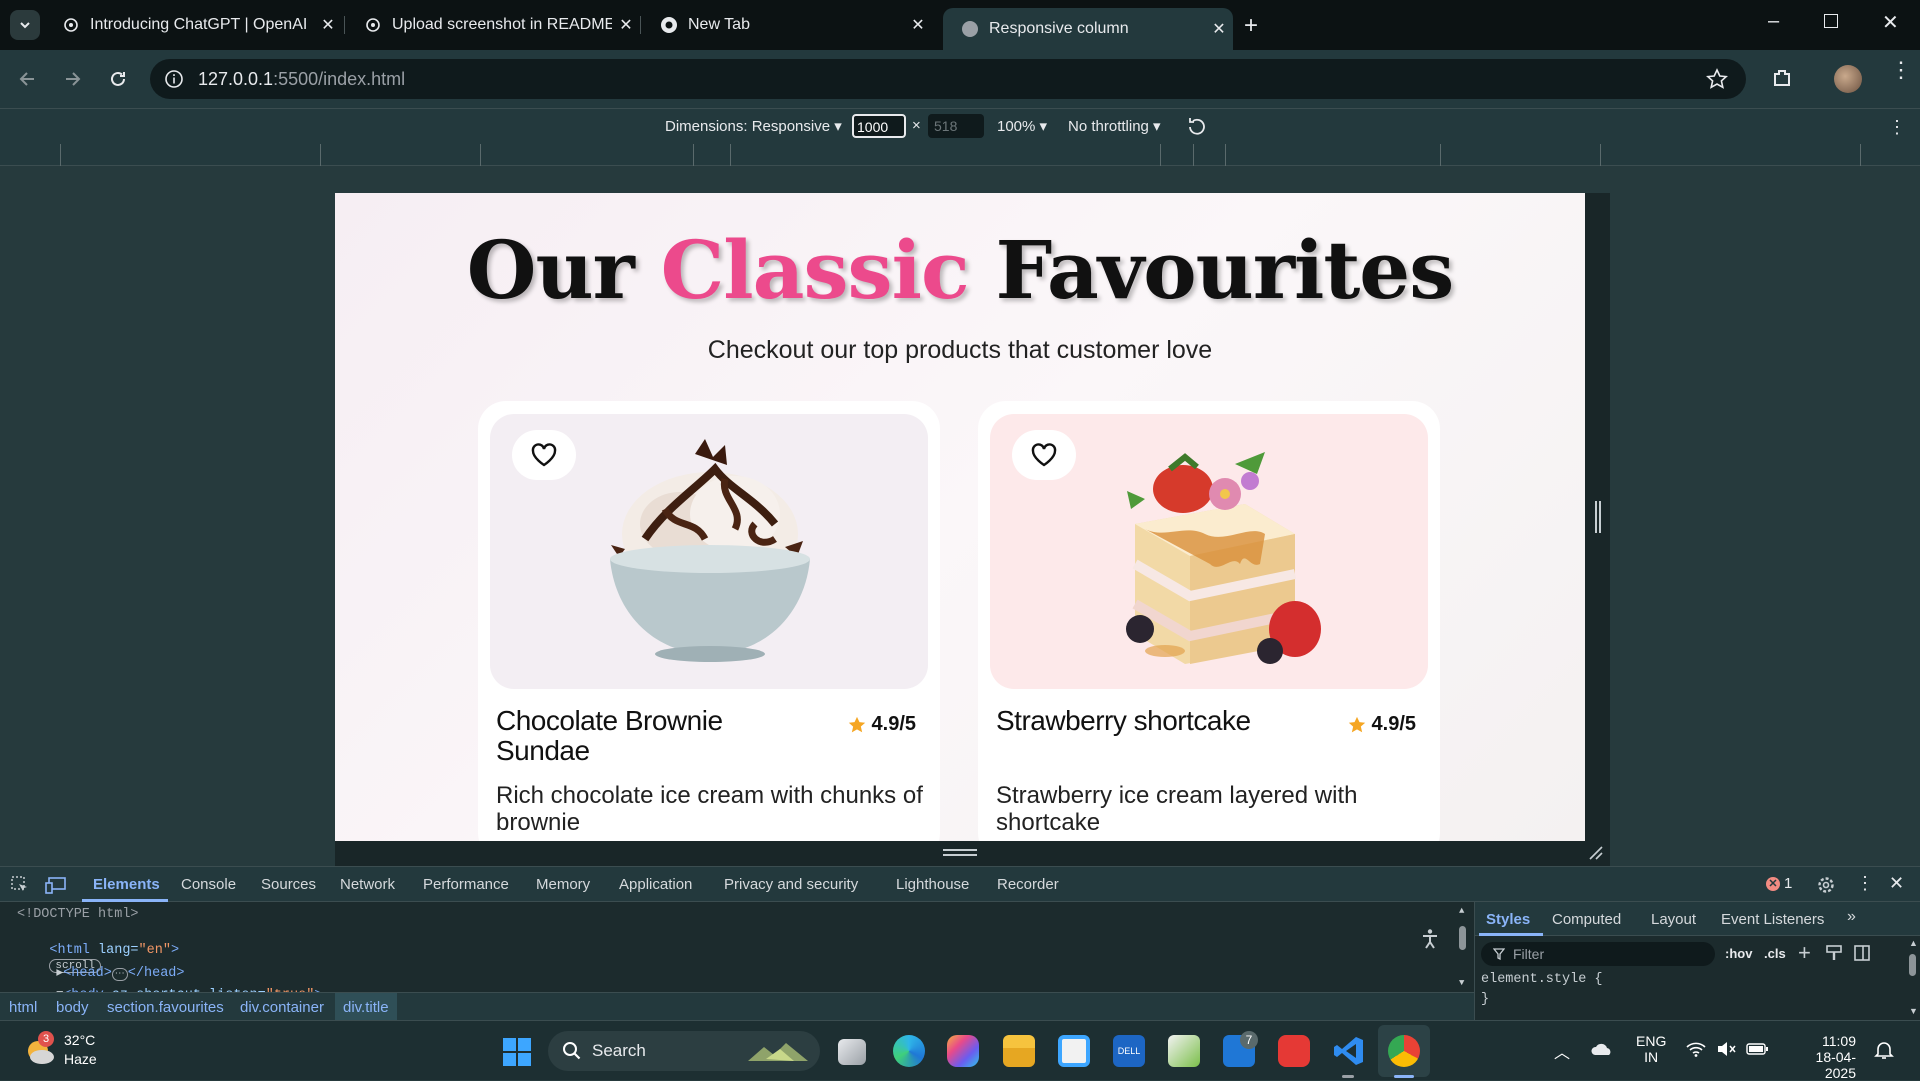  I want to click on site-info-icon, so click(174, 79).